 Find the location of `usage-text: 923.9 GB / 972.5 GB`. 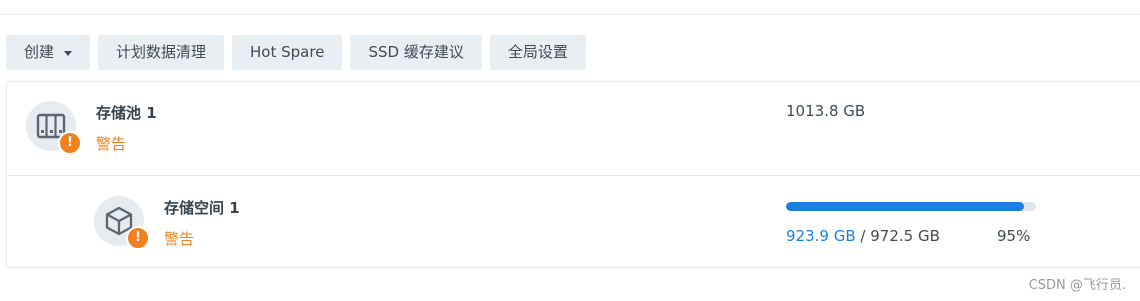

usage-text: 923.9 GB / 972.5 GB is located at coordinates (863, 236).